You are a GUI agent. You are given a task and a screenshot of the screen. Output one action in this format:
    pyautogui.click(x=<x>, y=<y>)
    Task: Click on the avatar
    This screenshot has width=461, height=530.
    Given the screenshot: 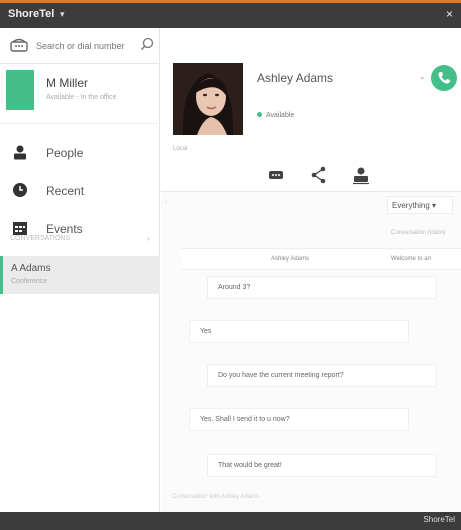 What is the action you would take?
    pyautogui.click(x=20, y=90)
    